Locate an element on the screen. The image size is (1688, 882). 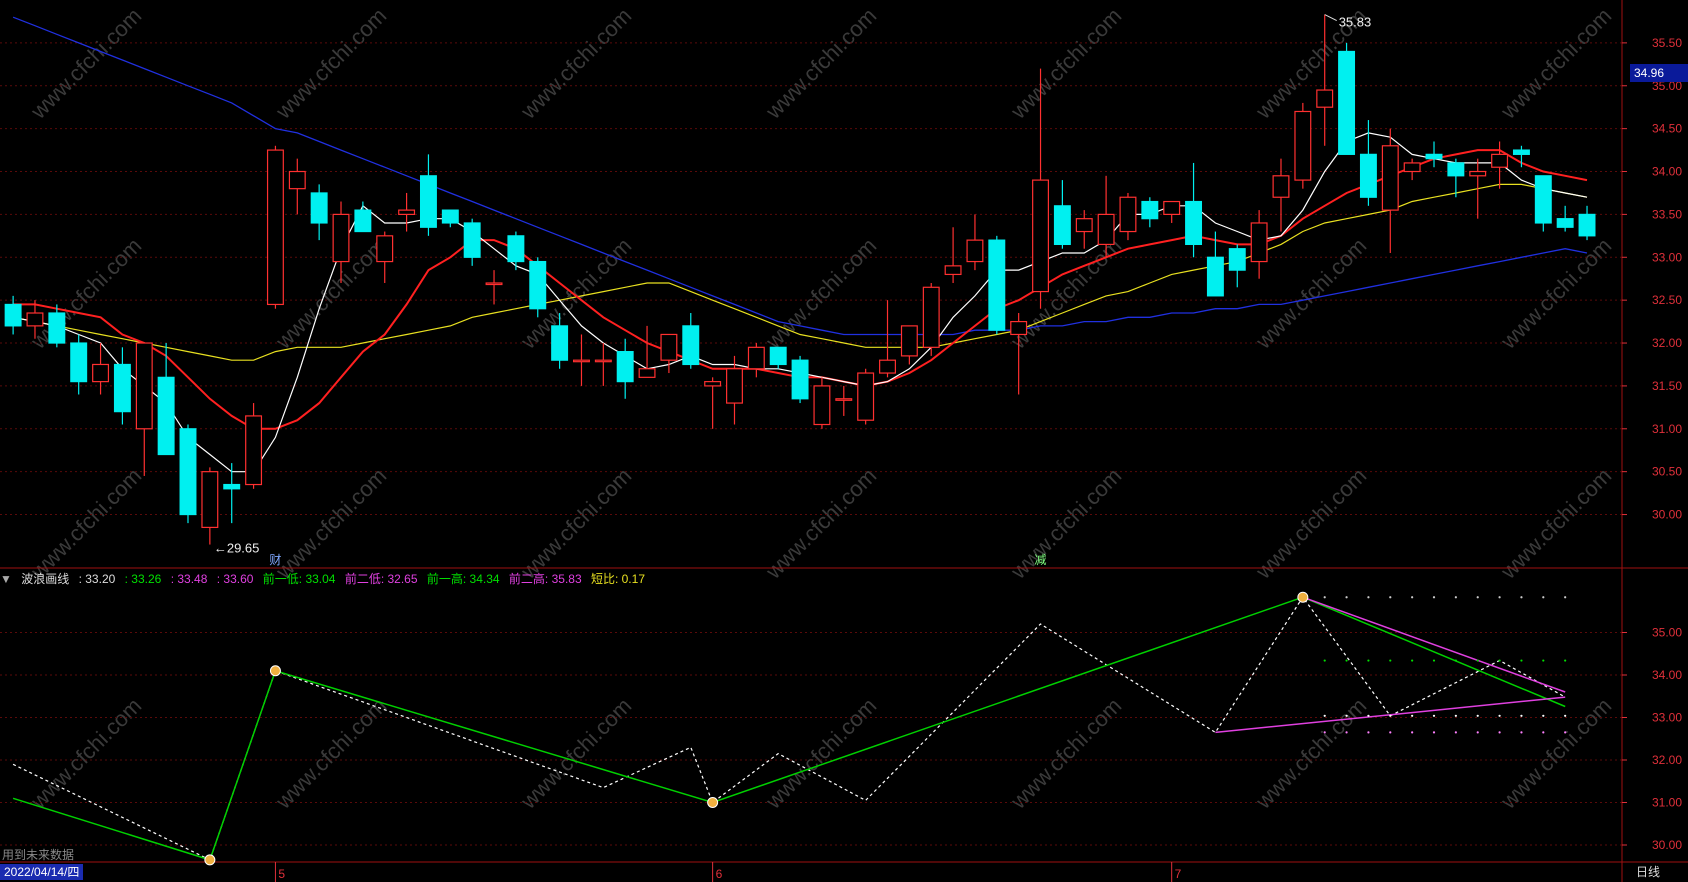
period-label: 日线 is located at coordinates (1648, 872).